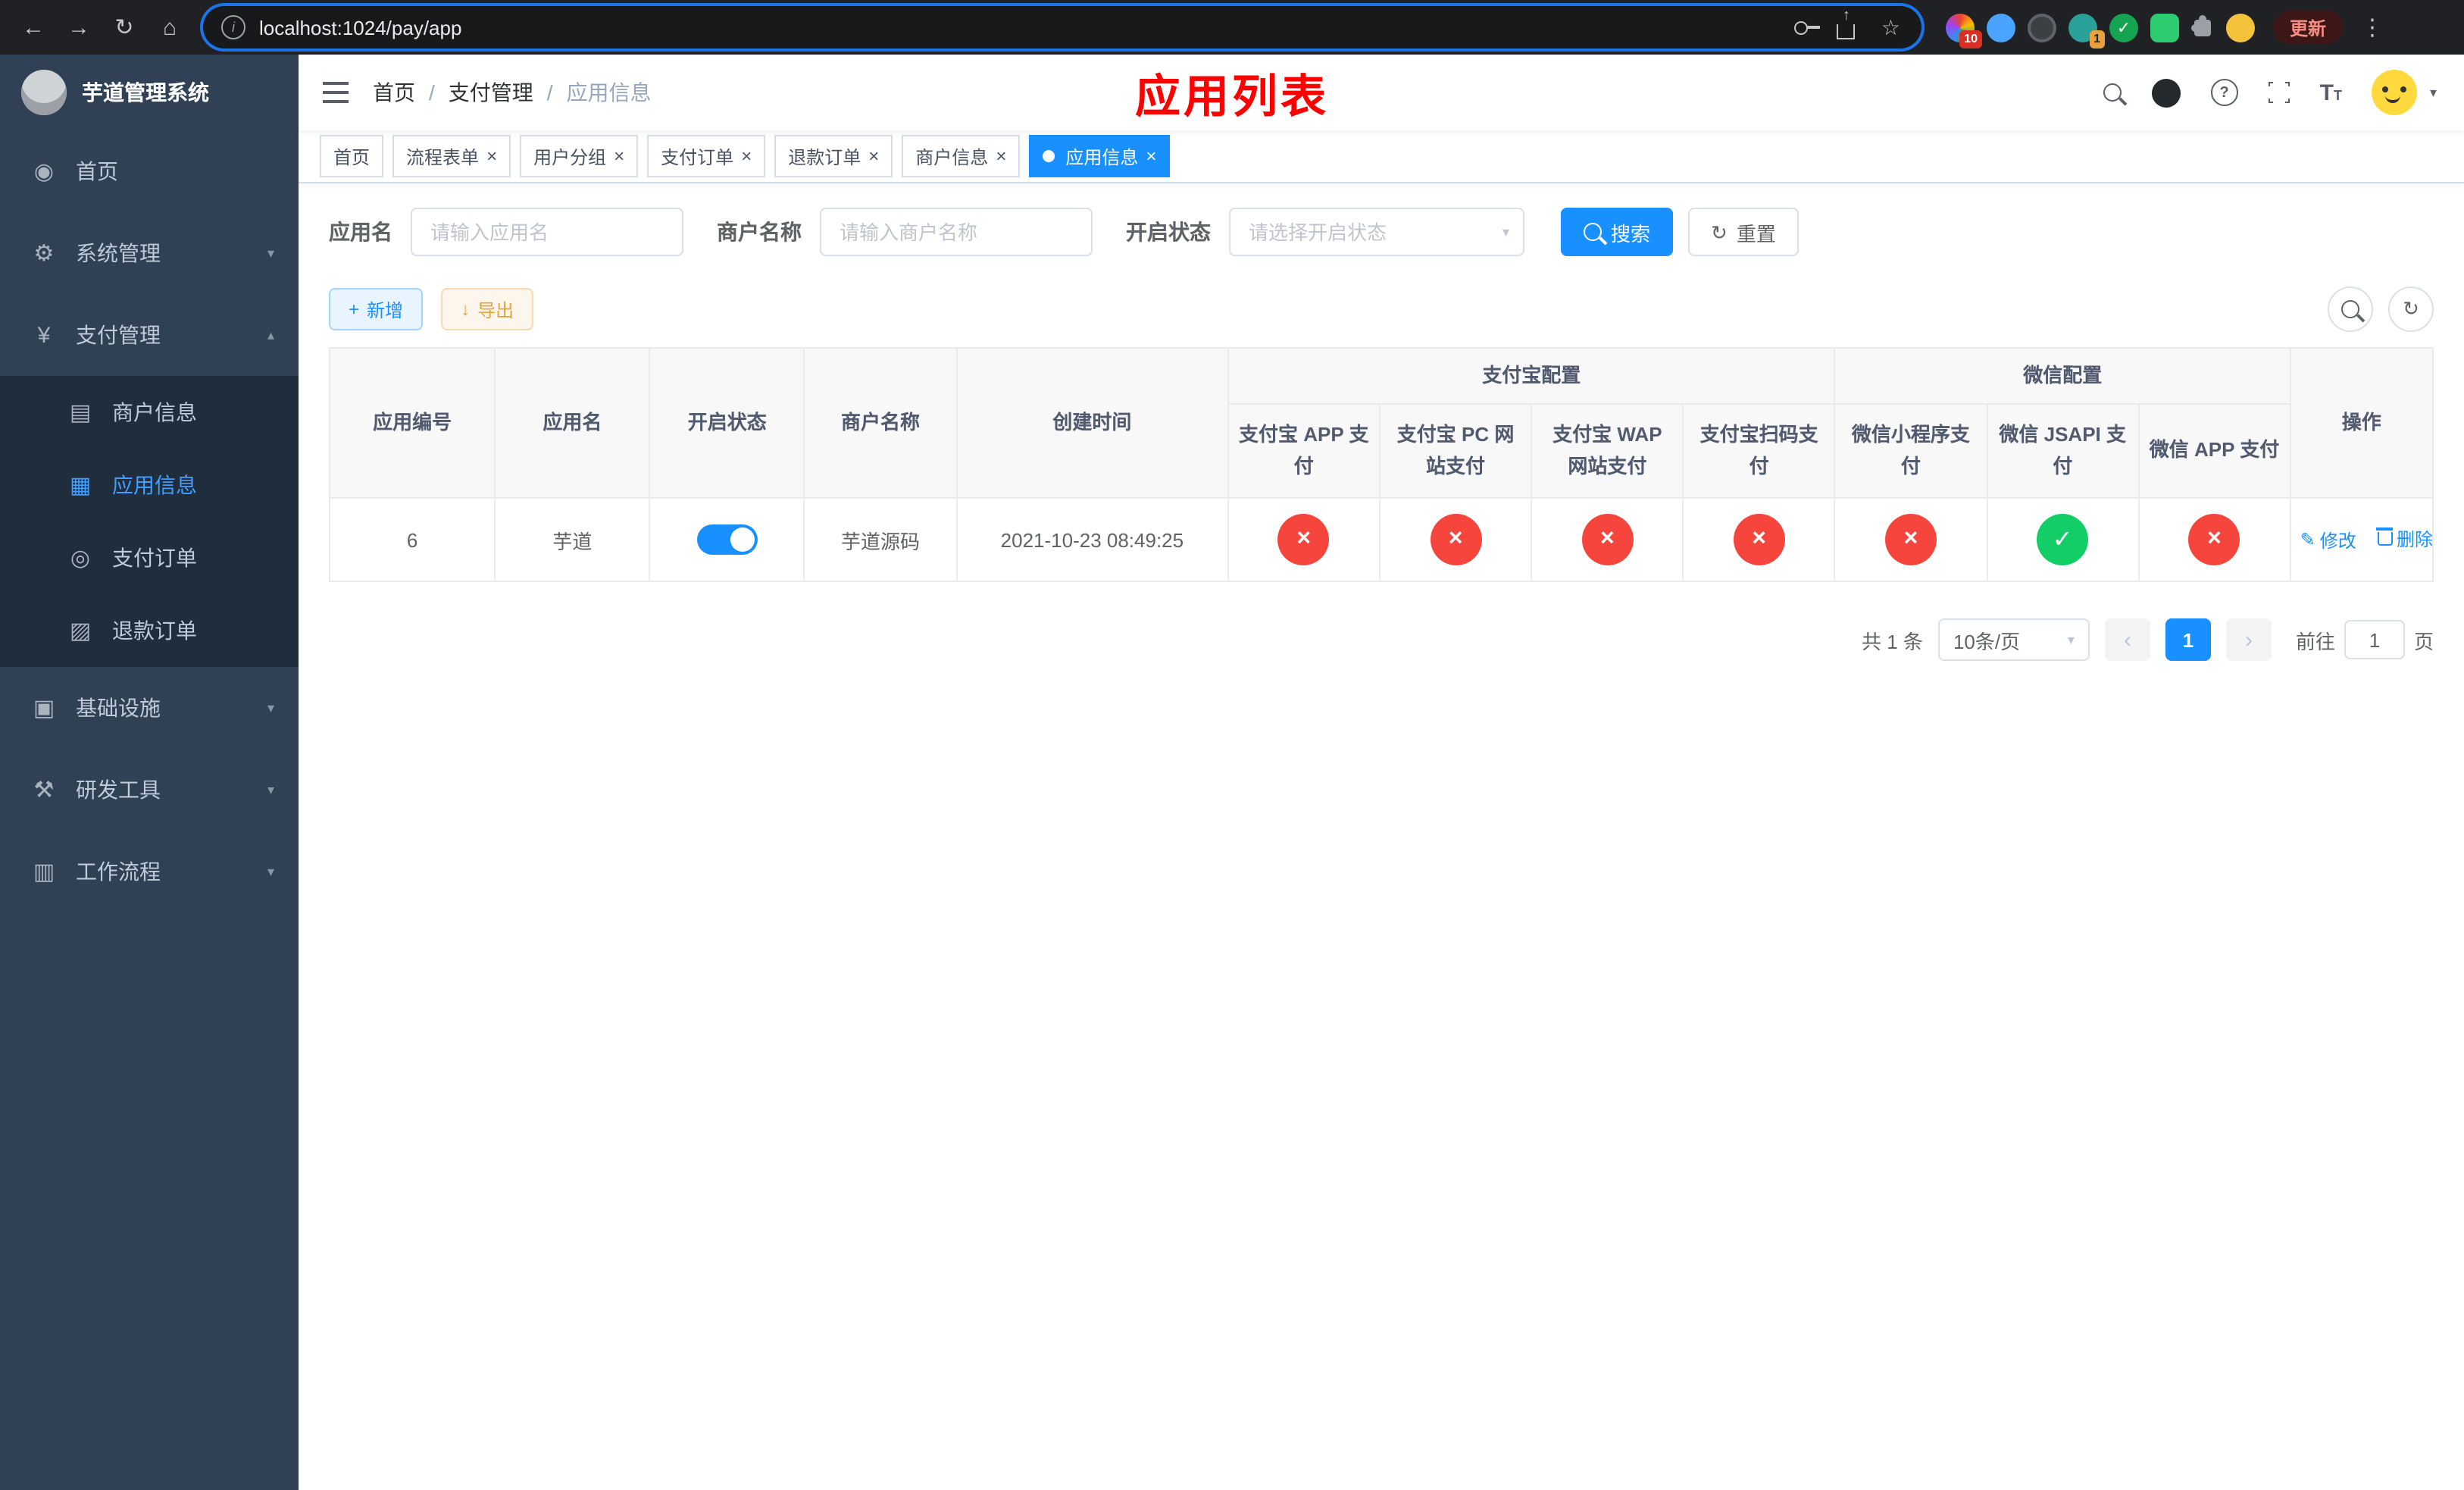 This screenshot has height=1490, width=2464. I want to click on extension-icon-1: 10, so click(1964, 30).